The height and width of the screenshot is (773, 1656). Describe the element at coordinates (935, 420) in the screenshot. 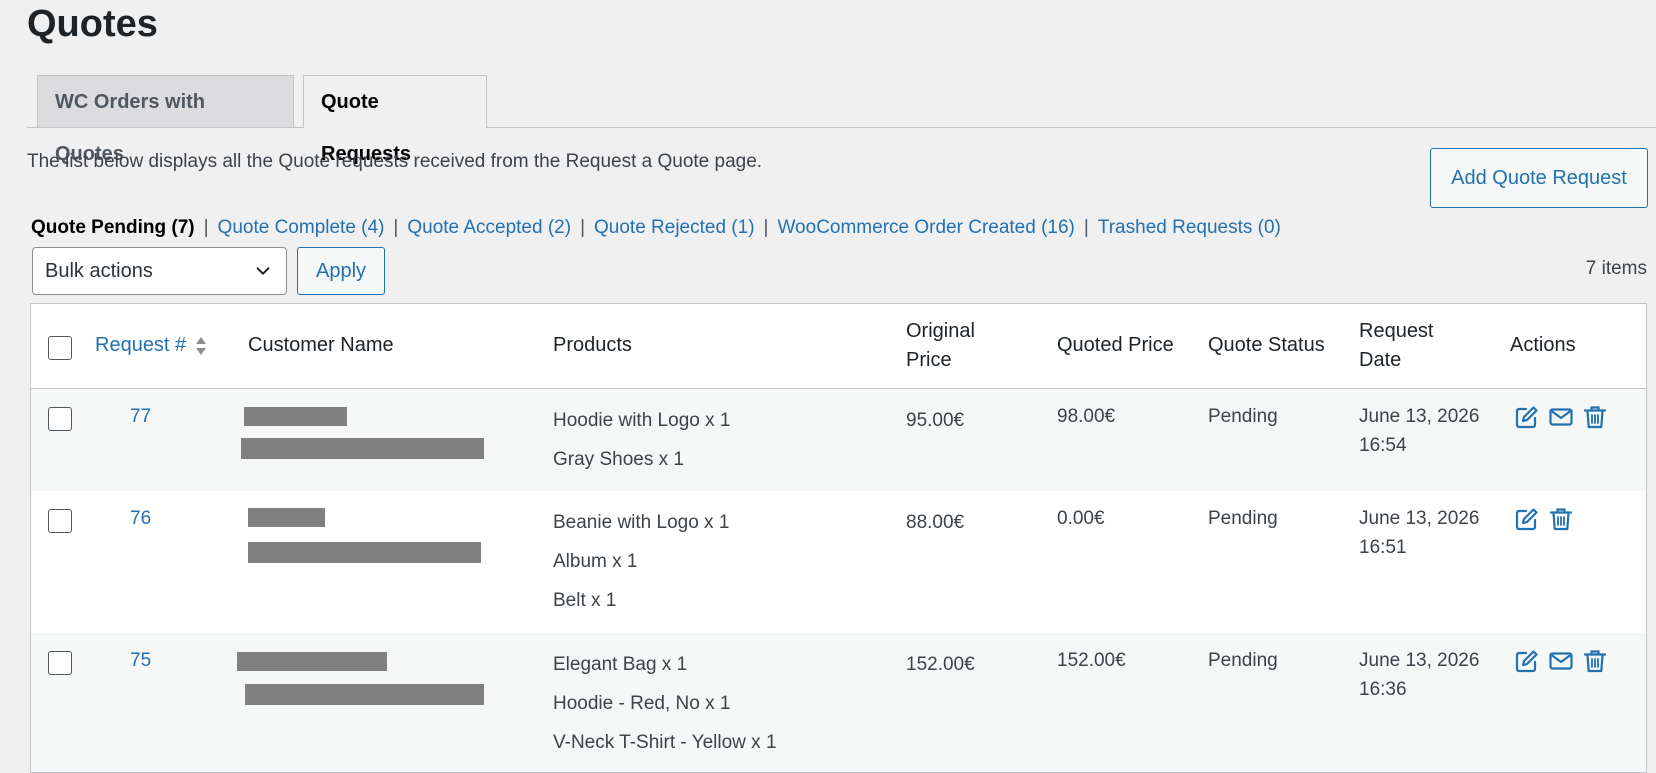

I see `original-price: 95.00€` at that location.